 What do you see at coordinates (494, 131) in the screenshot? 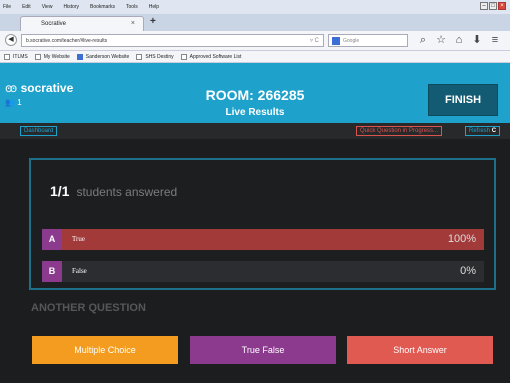
I see `refresh-icon: C` at bounding box center [494, 131].